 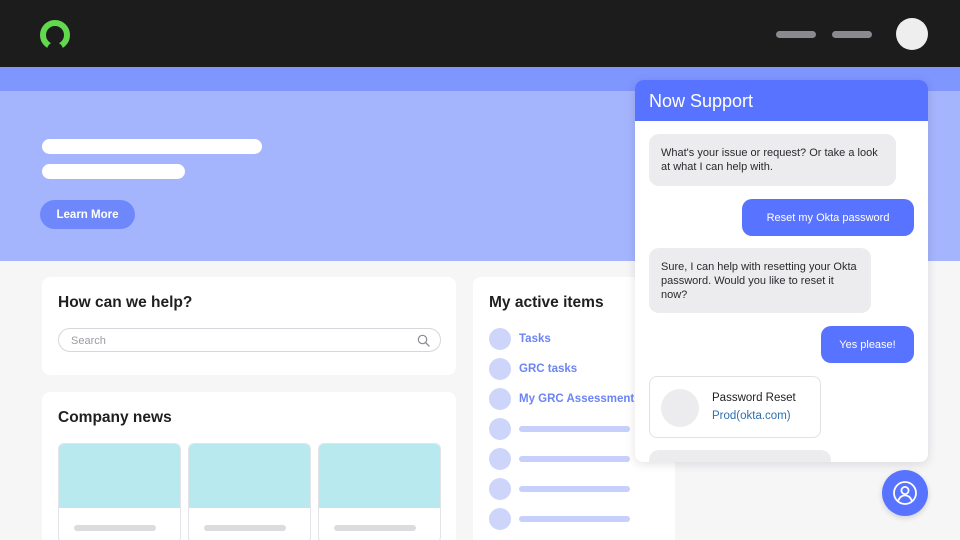 What do you see at coordinates (480, 33) in the screenshot?
I see `top-navigation-bar` at bounding box center [480, 33].